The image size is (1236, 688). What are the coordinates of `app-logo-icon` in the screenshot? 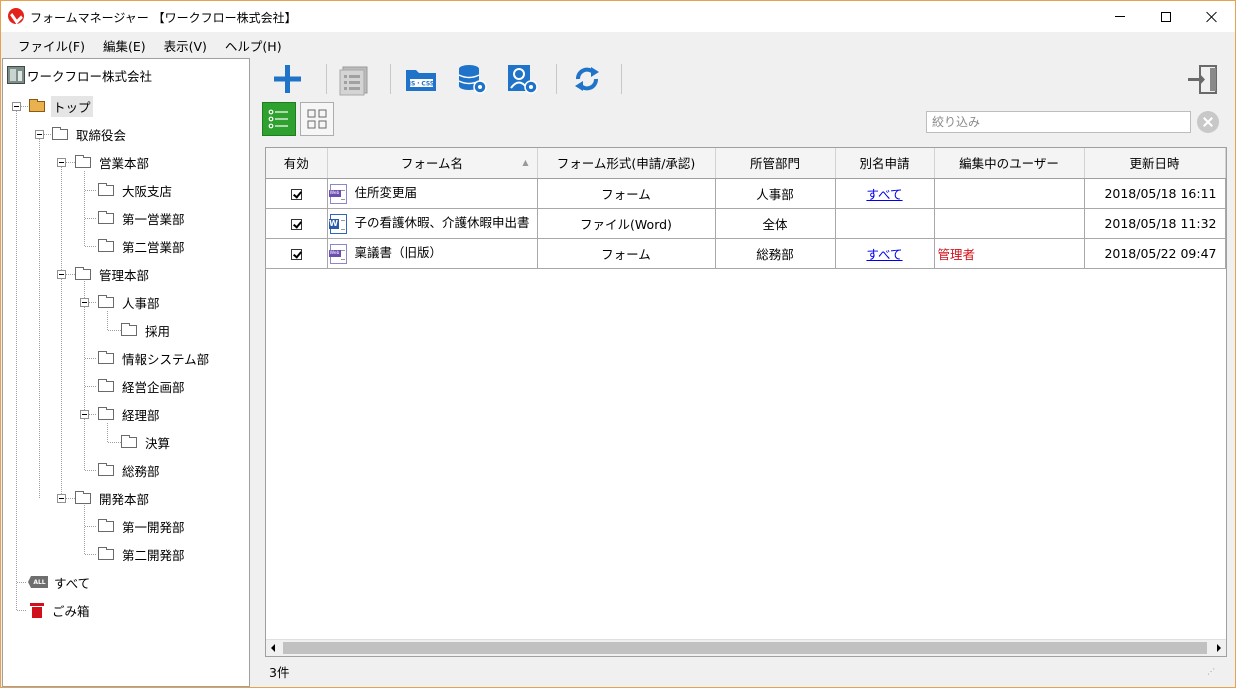 It's located at (16, 16).